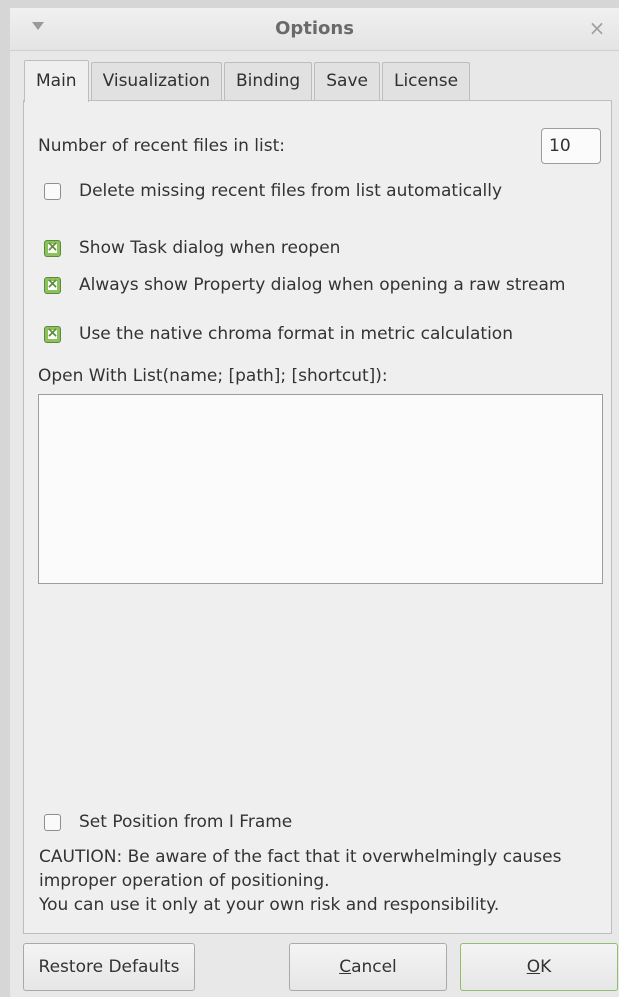 The image size is (619, 997). I want to click on show-task-dialog-checkbox-row: Show Task dialog when reopen, so click(192, 248).